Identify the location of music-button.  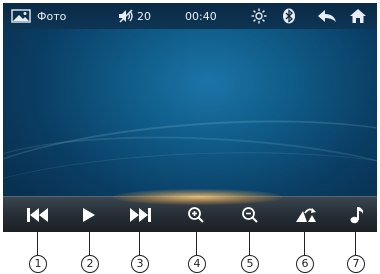
(357, 214).